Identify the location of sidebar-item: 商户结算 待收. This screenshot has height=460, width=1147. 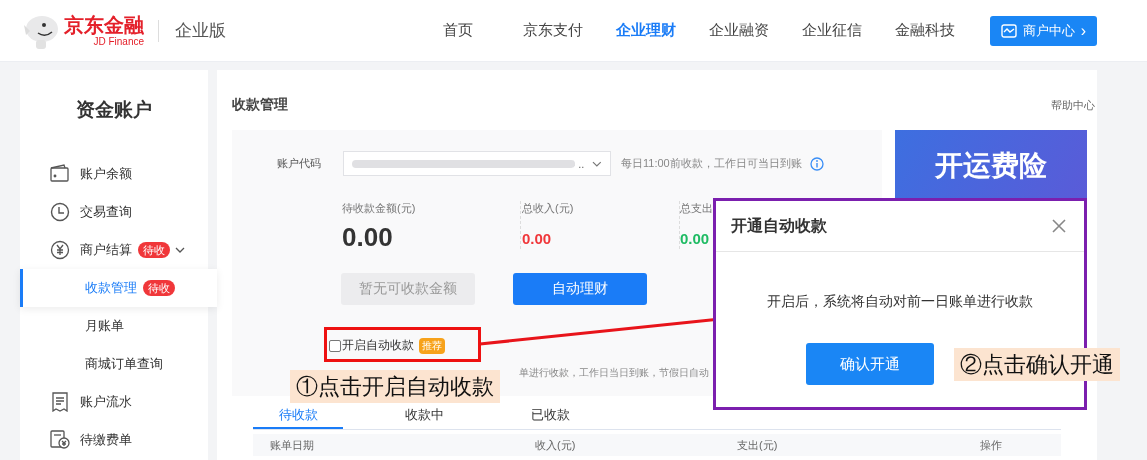
(114, 250).